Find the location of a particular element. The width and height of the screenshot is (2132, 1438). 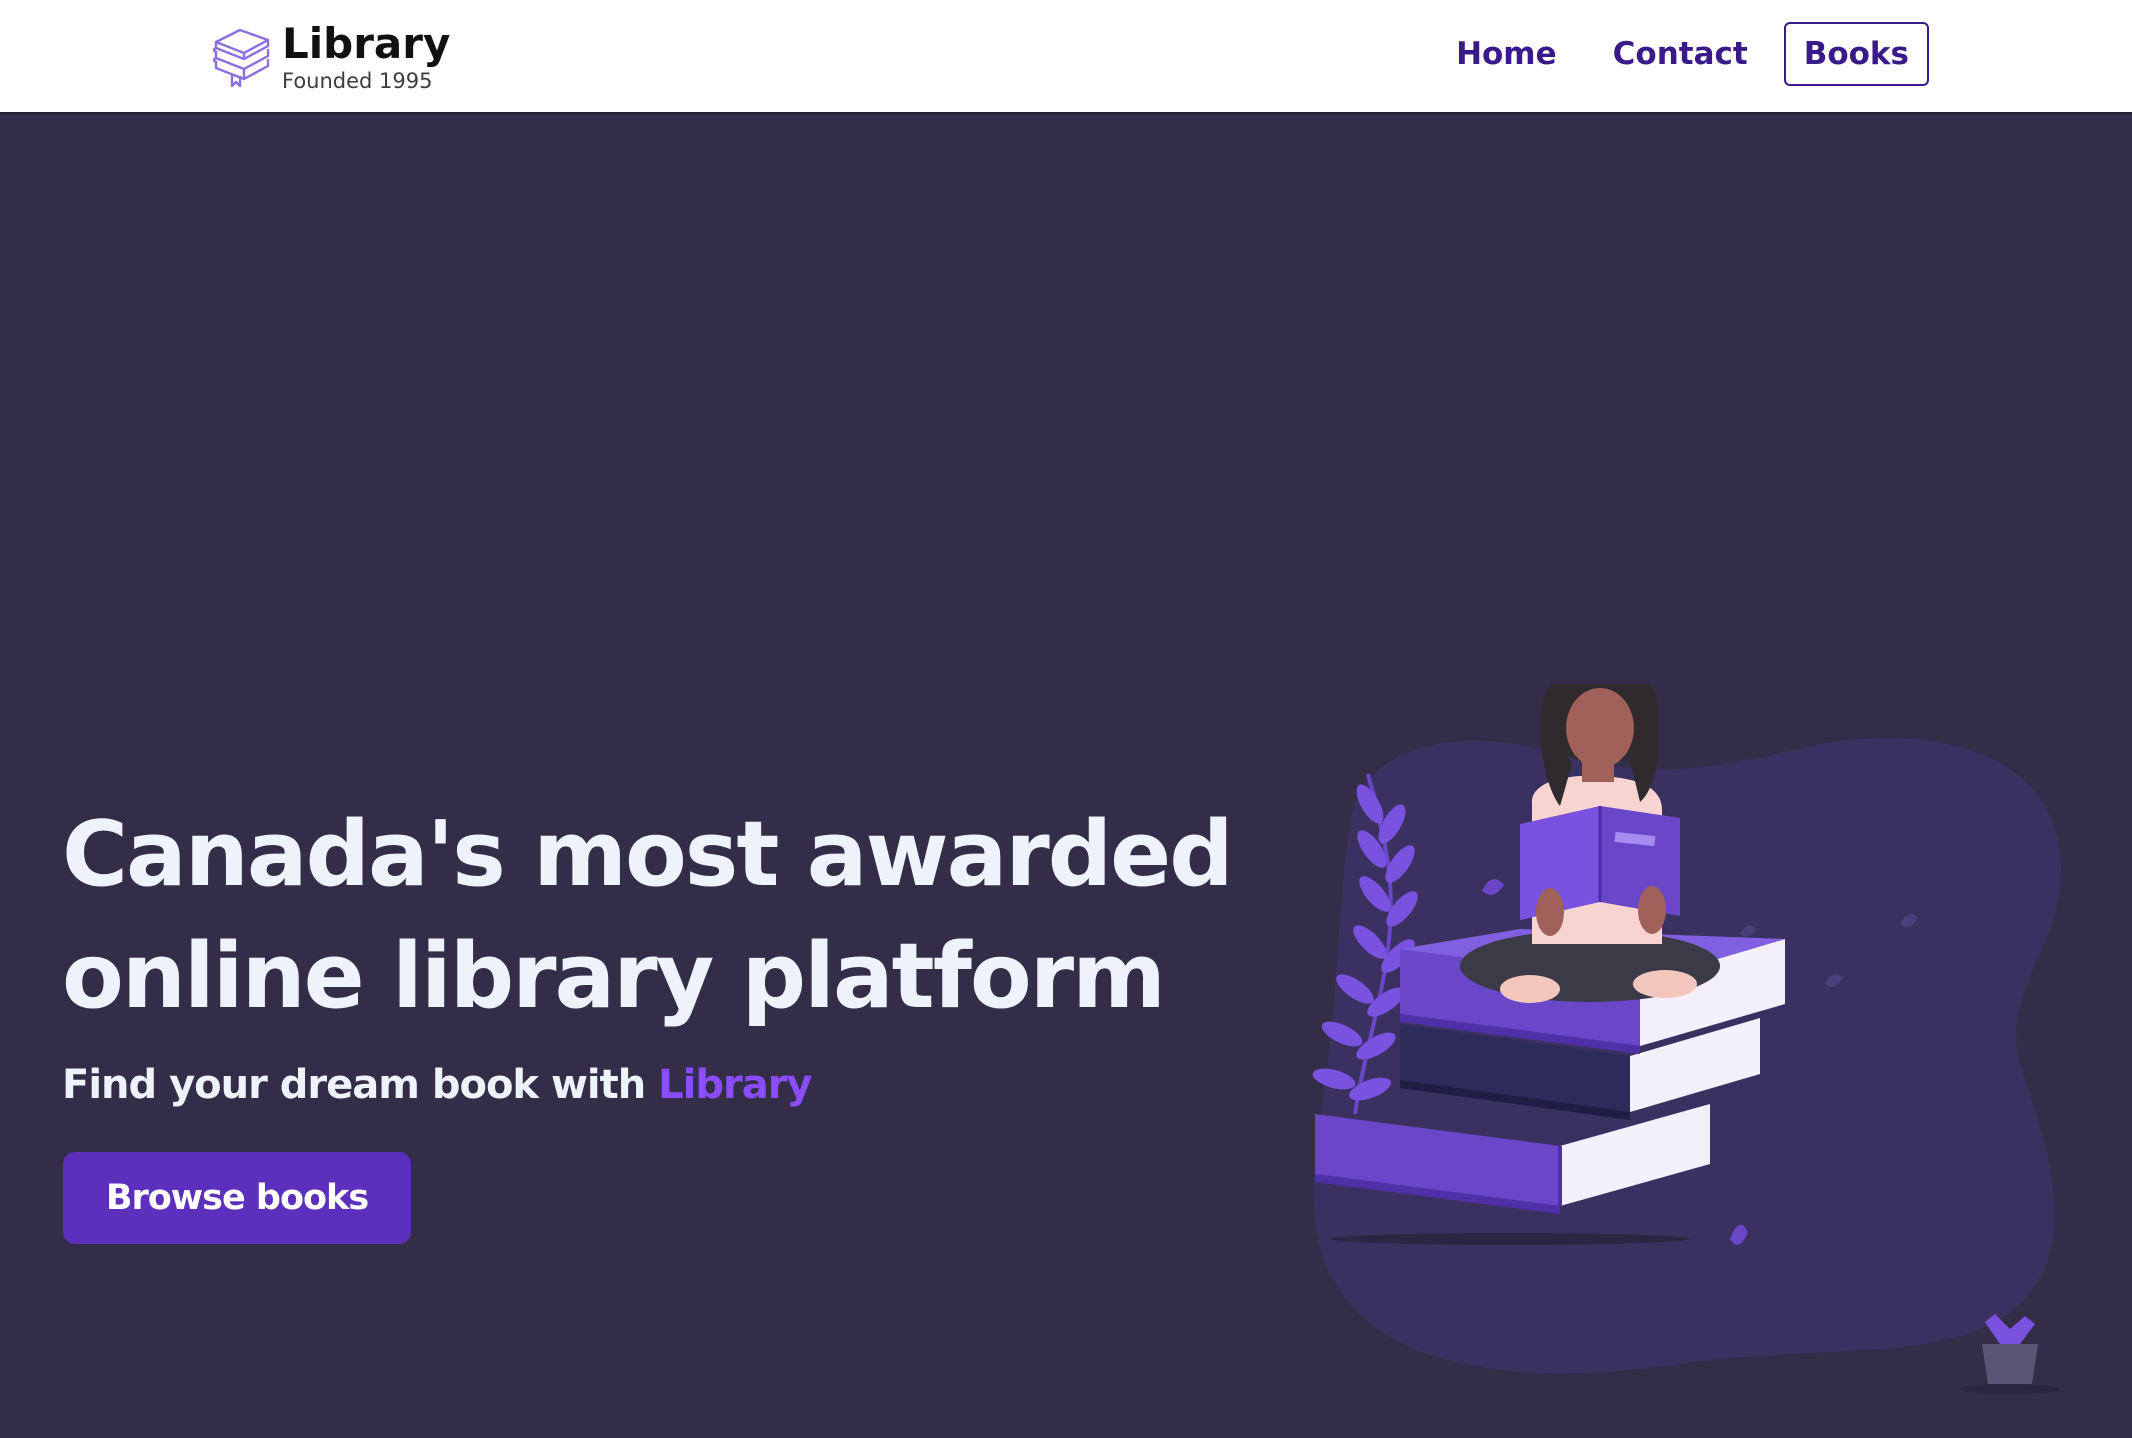

brand-text: Library Founded 1995 is located at coordinates (366, 55).